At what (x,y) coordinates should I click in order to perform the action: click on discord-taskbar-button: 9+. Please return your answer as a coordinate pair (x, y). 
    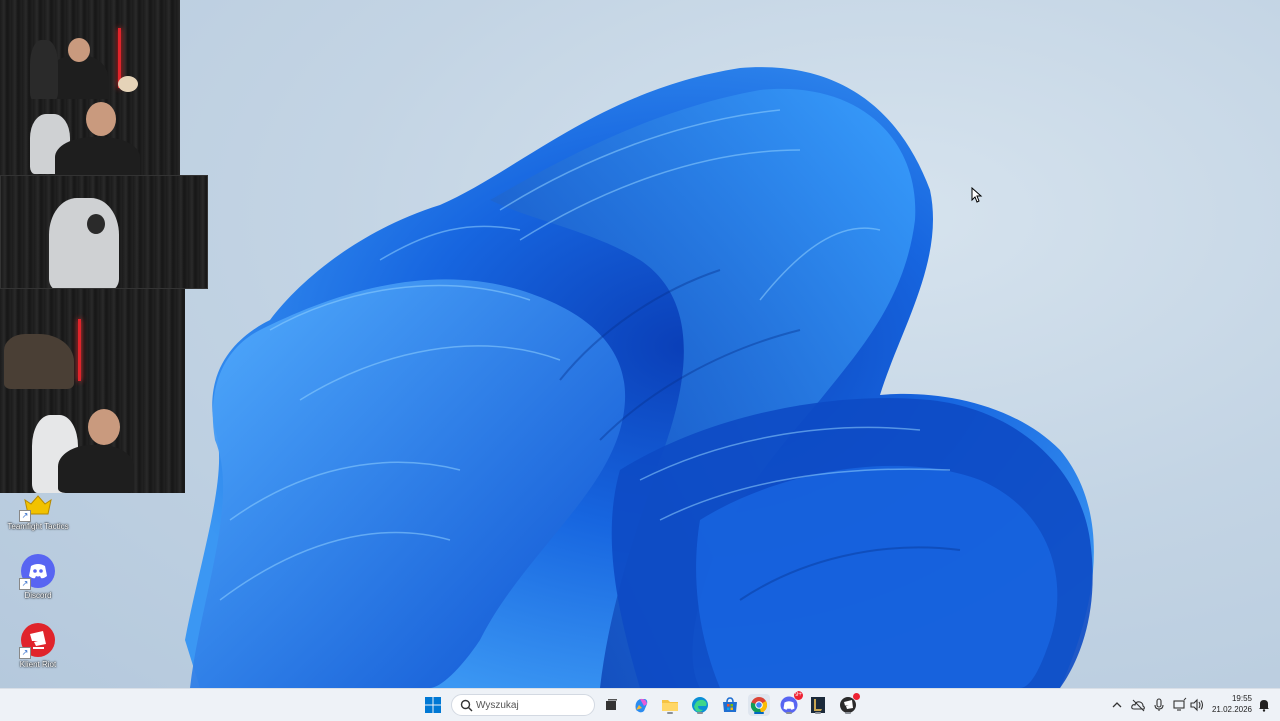
    Looking at the image, I should click on (790, 703).